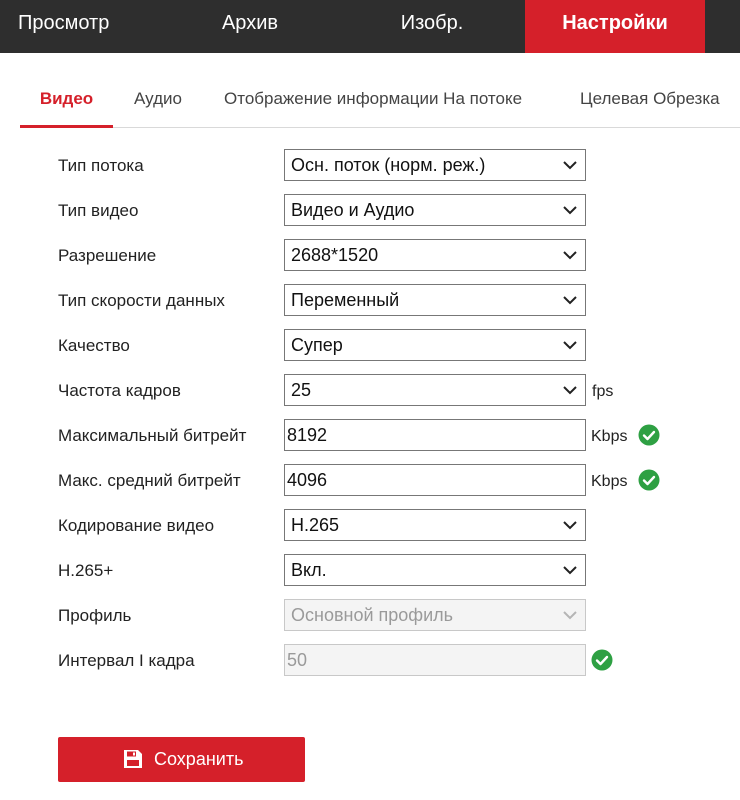 This screenshot has width=740, height=800. What do you see at coordinates (435, 210) in the screenshot?
I see `video-type-select: Видео и Аудио` at bounding box center [435, 210].